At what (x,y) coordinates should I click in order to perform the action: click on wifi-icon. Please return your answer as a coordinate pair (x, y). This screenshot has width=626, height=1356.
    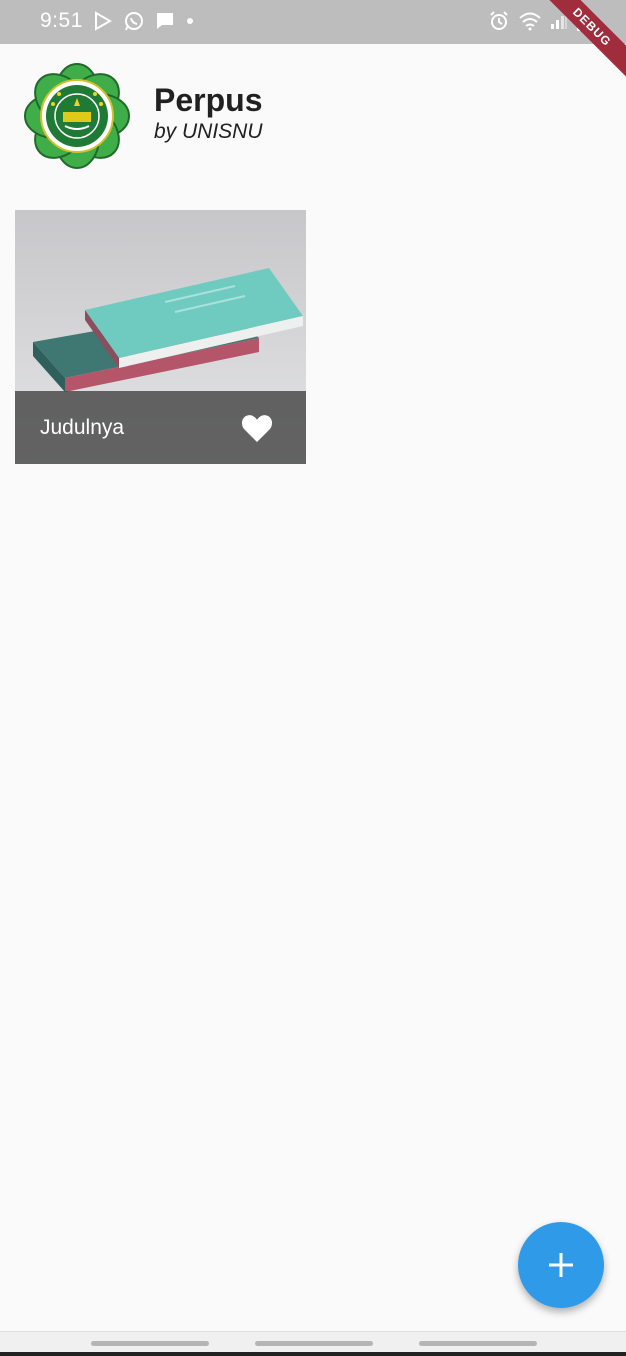
    Looking at the image, I should click on (530, 21).